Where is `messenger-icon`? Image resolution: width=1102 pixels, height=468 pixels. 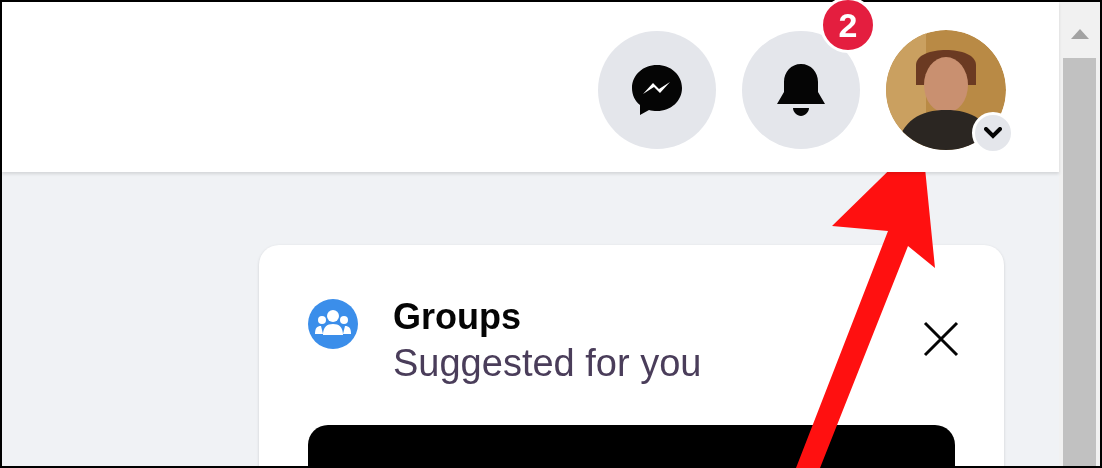 messenger-icon is located at coordinates (657, 90).